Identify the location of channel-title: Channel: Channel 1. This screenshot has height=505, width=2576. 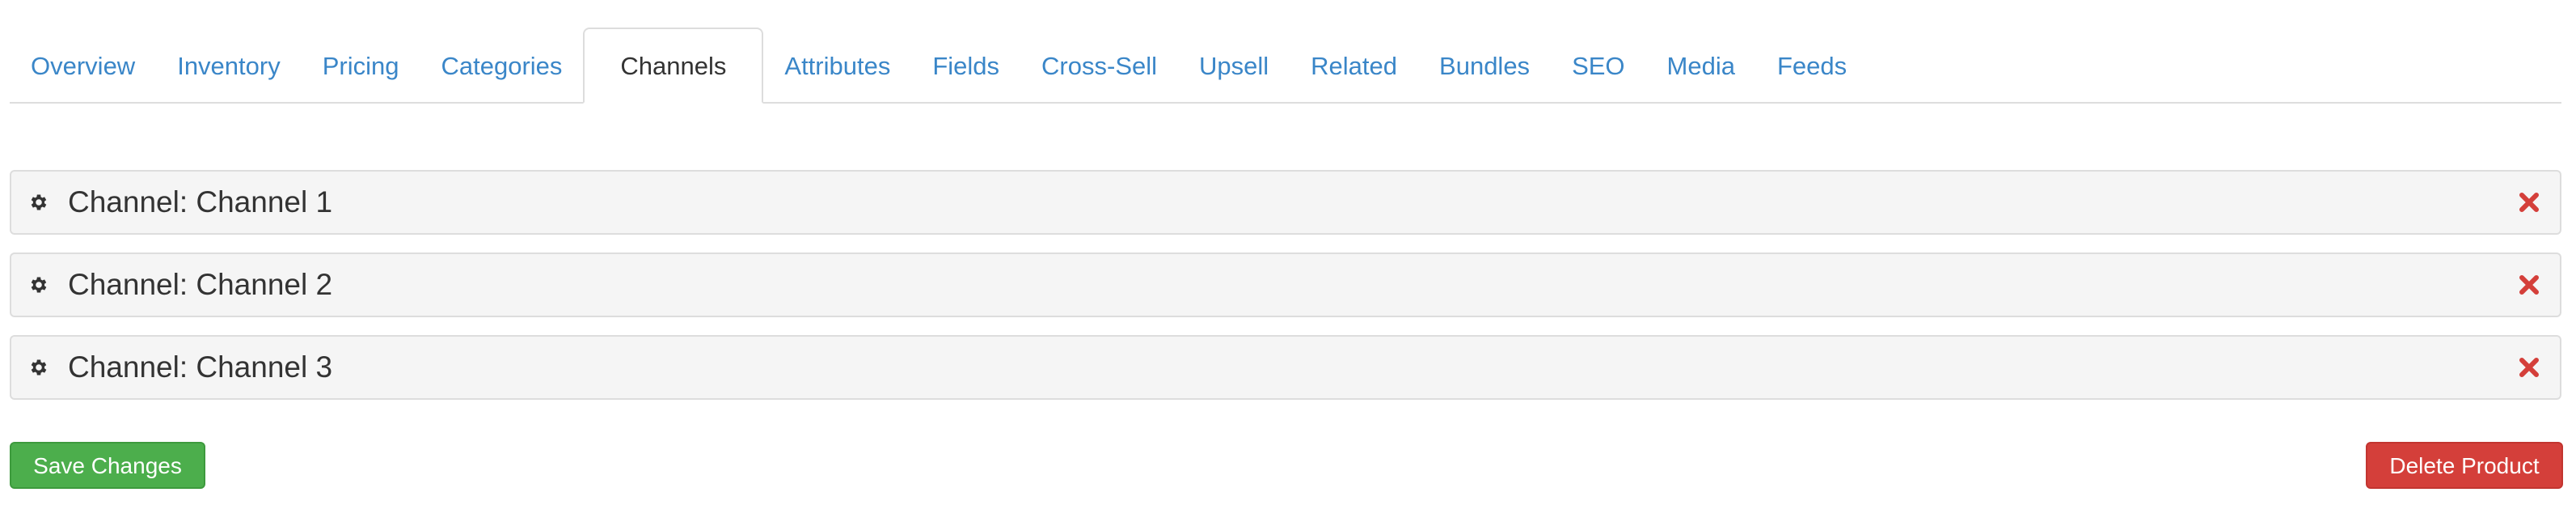
(200, 202).